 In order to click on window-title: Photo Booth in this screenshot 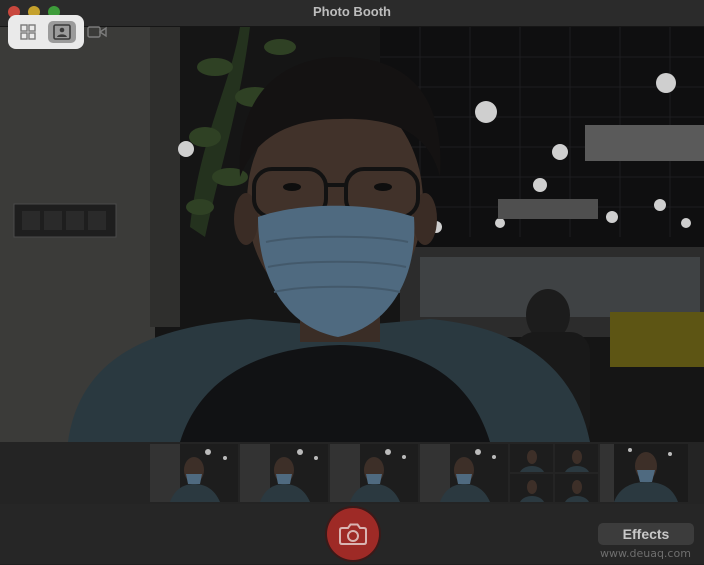, I will do `click(352, 11)`.